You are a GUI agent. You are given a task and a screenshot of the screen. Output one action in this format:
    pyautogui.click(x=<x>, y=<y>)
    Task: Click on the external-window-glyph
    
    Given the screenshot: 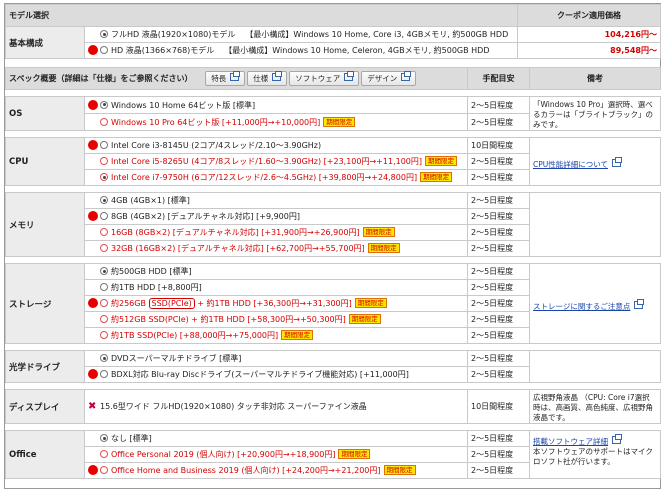 What is the action you would take?
    pyautogui.click(x=617, y=439)
    